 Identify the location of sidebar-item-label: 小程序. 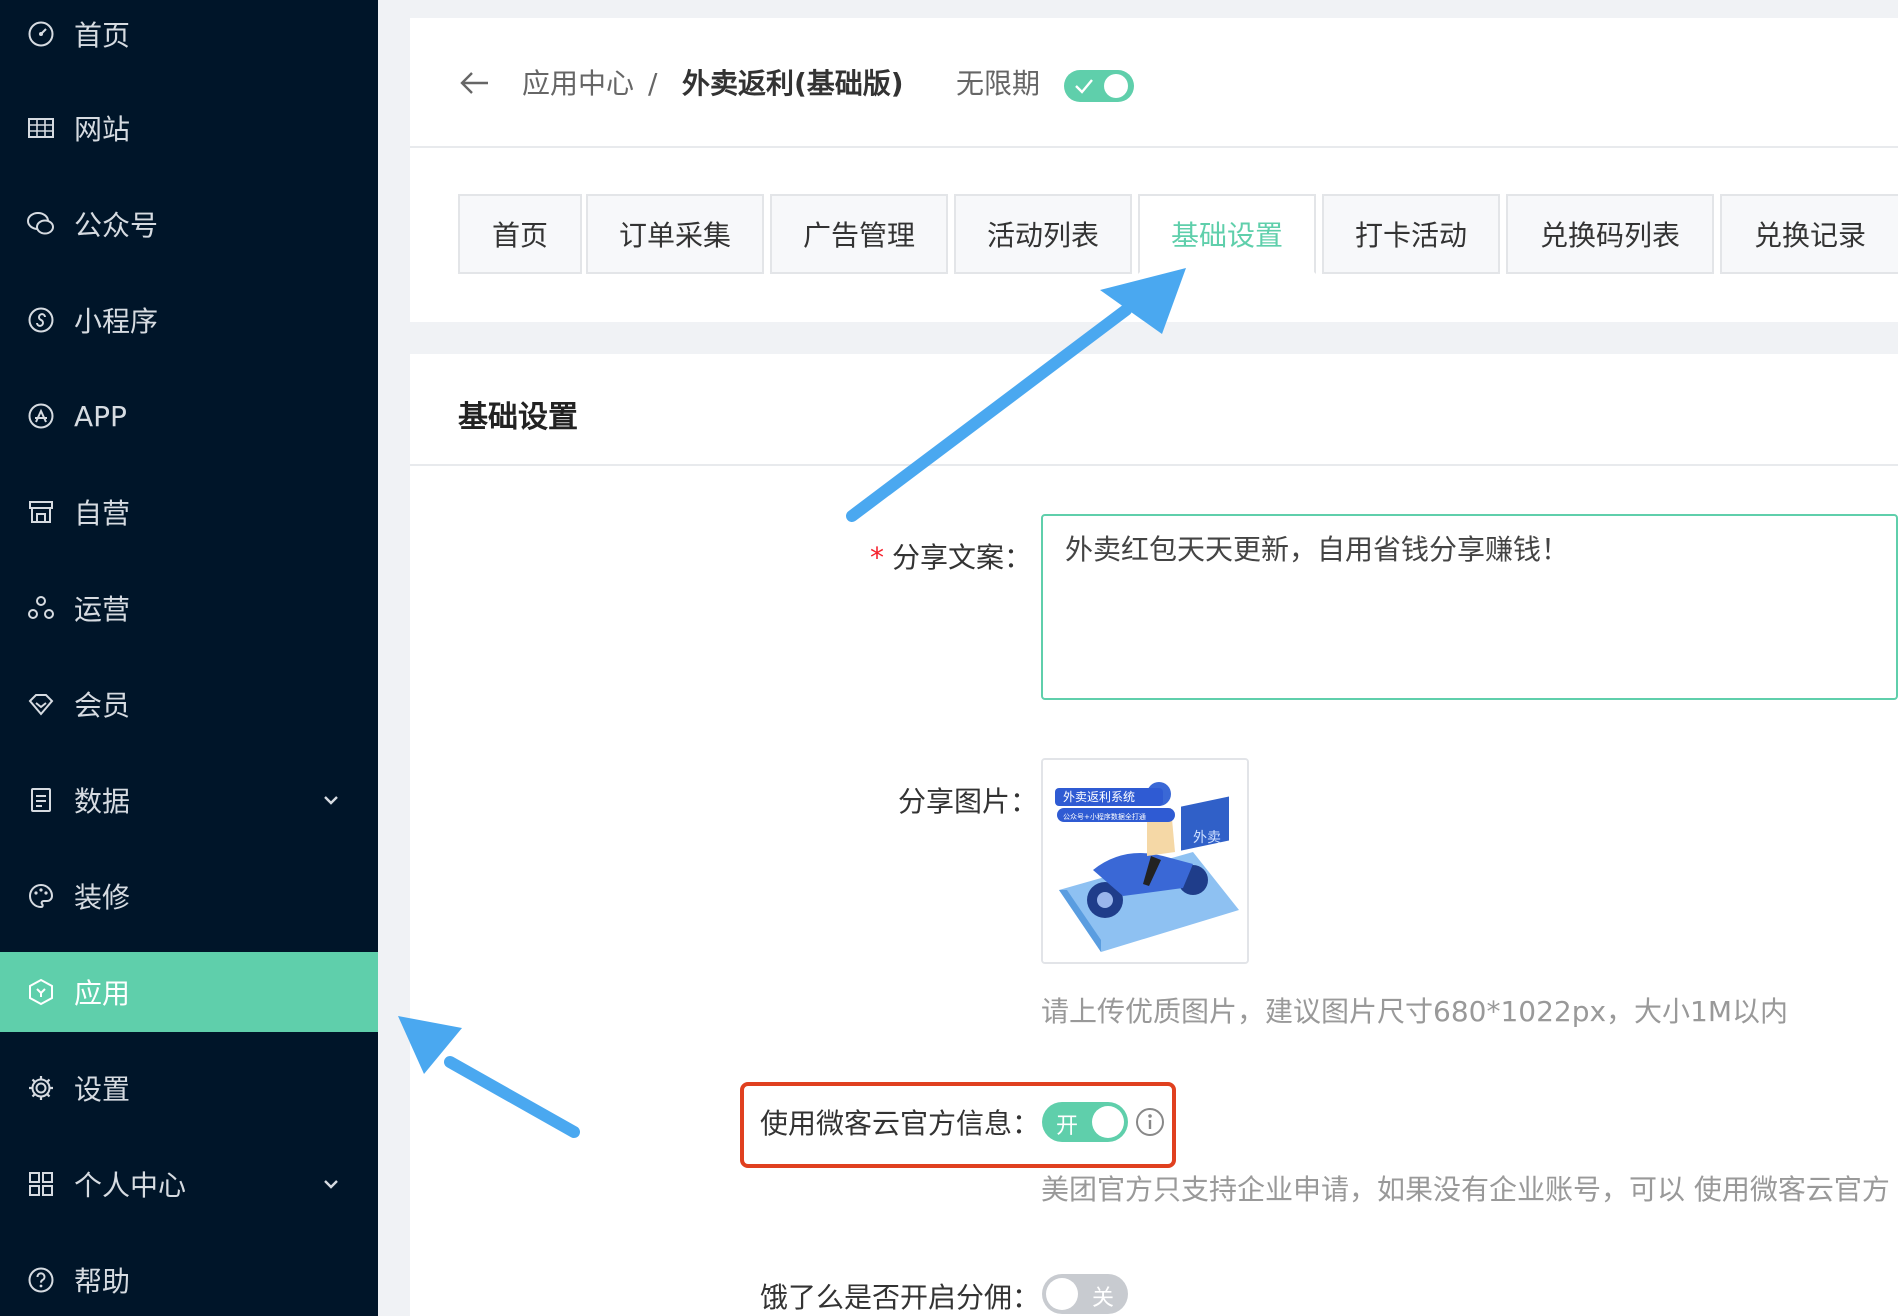
(116, 321).